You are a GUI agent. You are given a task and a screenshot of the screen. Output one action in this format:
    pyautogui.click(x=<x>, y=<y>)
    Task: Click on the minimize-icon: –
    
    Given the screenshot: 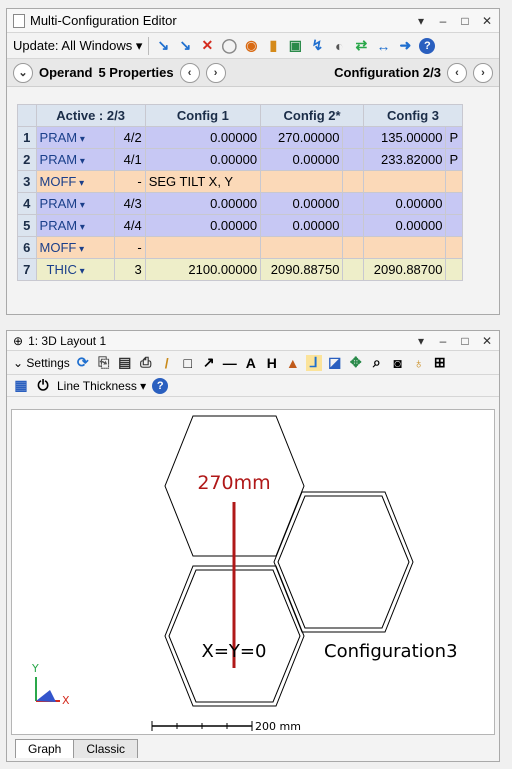 What is the action you would take?
    pyautogui.click(x=443, y=341)
    